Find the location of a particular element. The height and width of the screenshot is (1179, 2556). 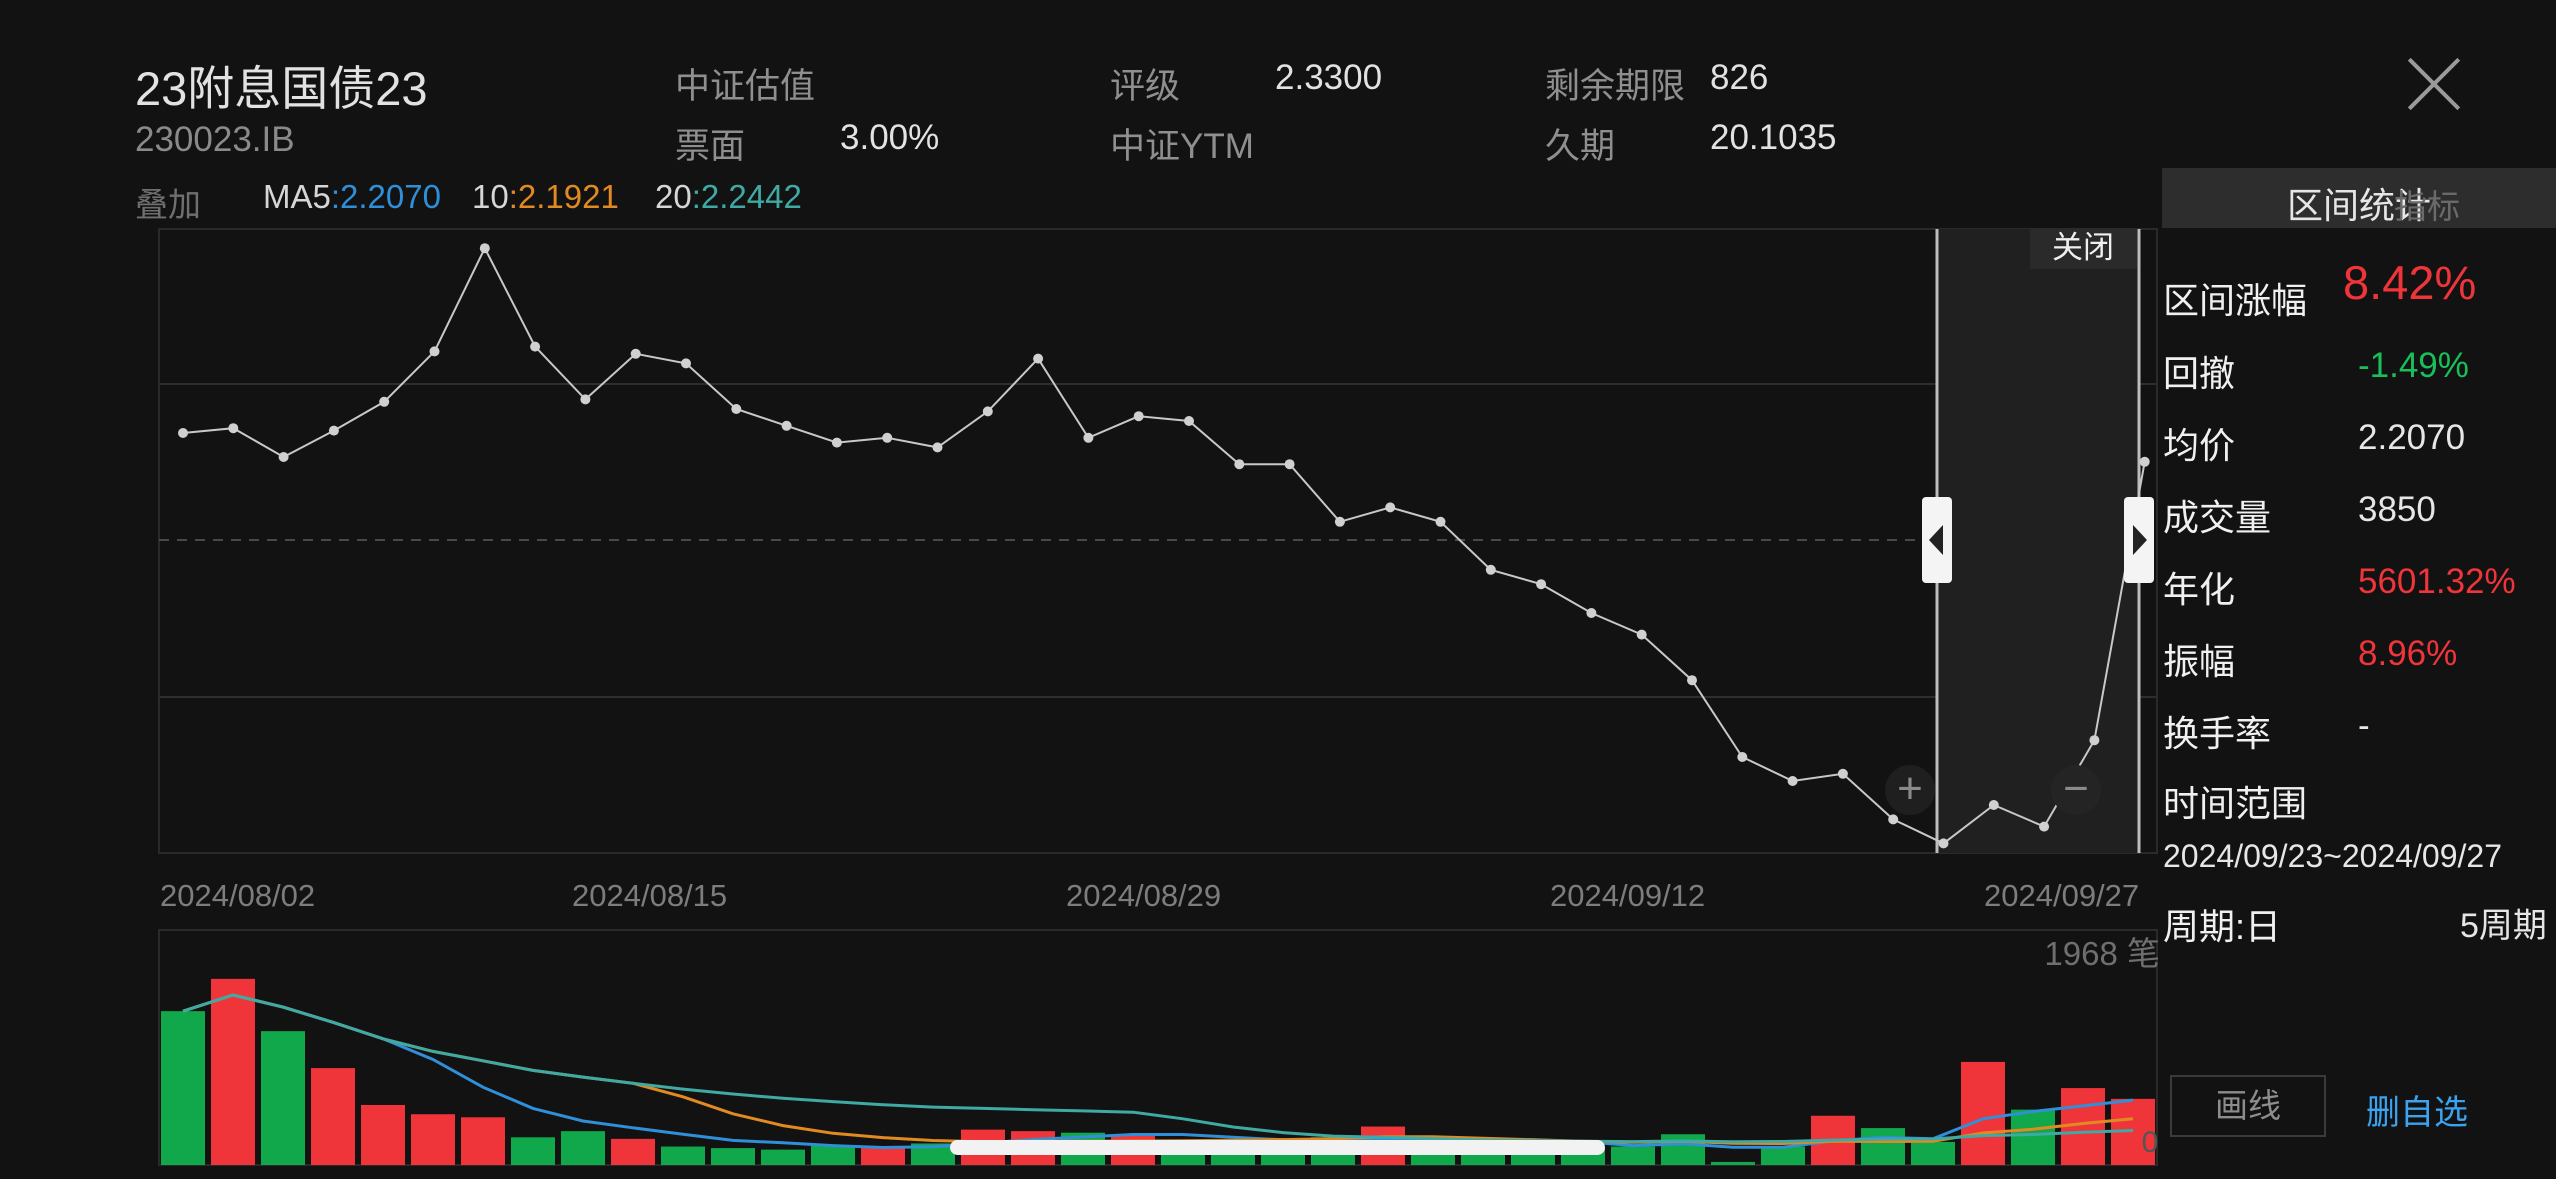

period-label: 周期:日 is located at coordinates (2222, 926).